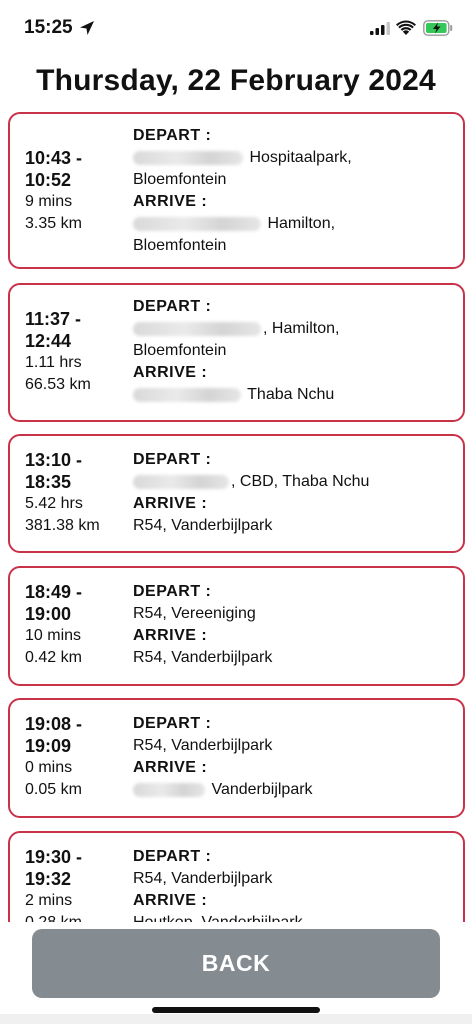 This screenshot has height=1024, width=472. I want to click on arrive-address-line2: Bloemfontein, so click(180, 245).